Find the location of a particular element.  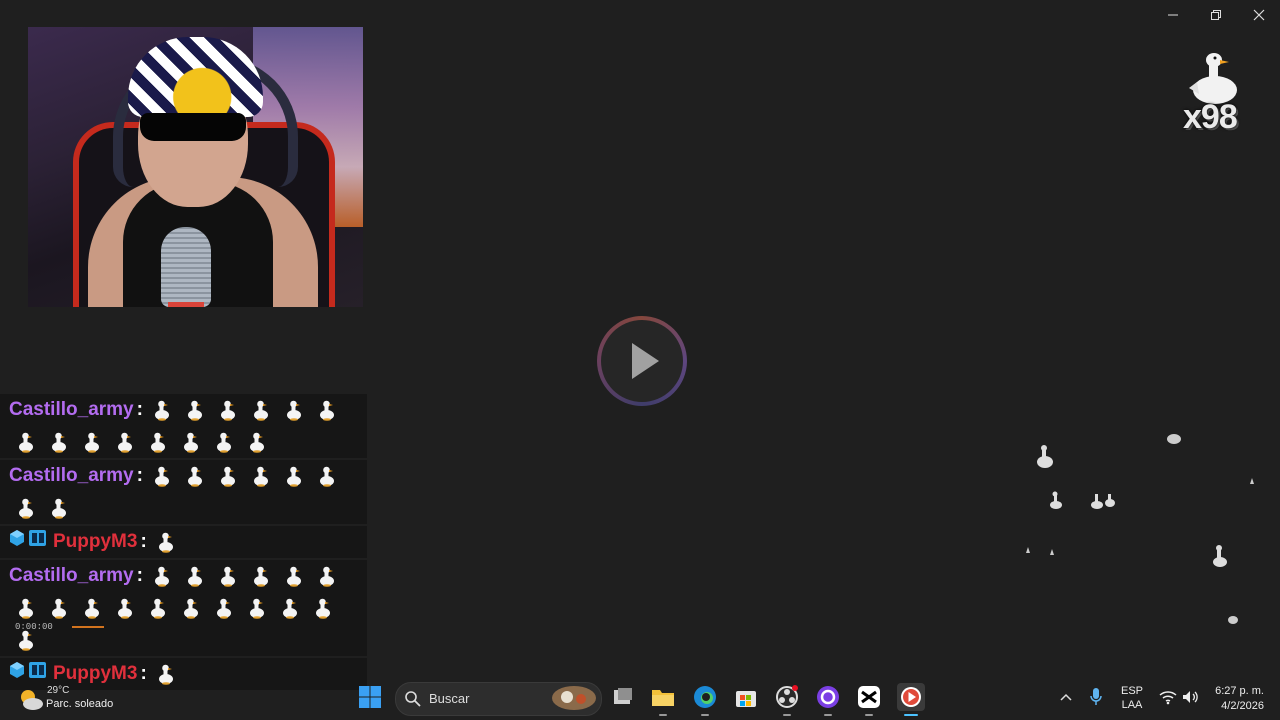

weather-temperature: 29°C is located at coordinates (58, 690).